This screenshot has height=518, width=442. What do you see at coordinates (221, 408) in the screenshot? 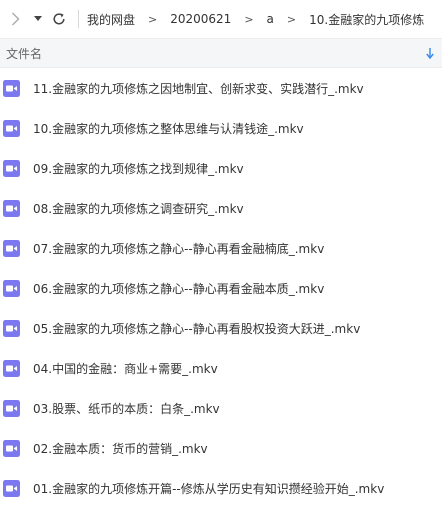
I see `list-item: 03.股票、纸币的本质：白条_.mkv` at bounding box center [221, 408].